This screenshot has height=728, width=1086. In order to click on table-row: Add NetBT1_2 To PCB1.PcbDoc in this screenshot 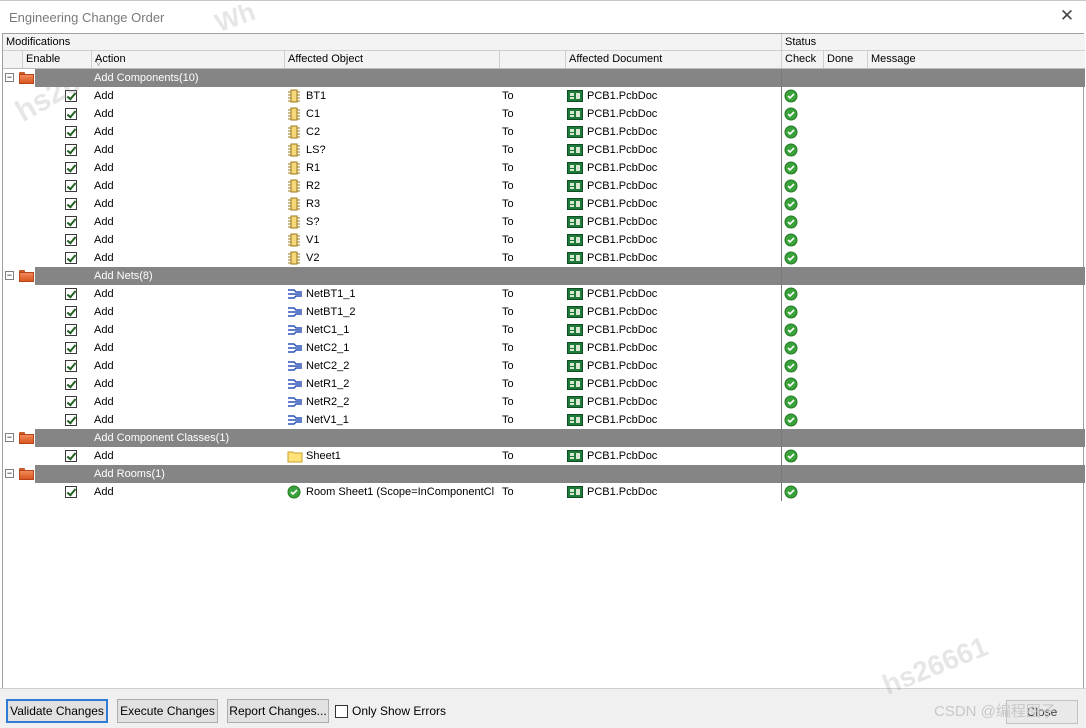, I will do `click(544, 312)`.